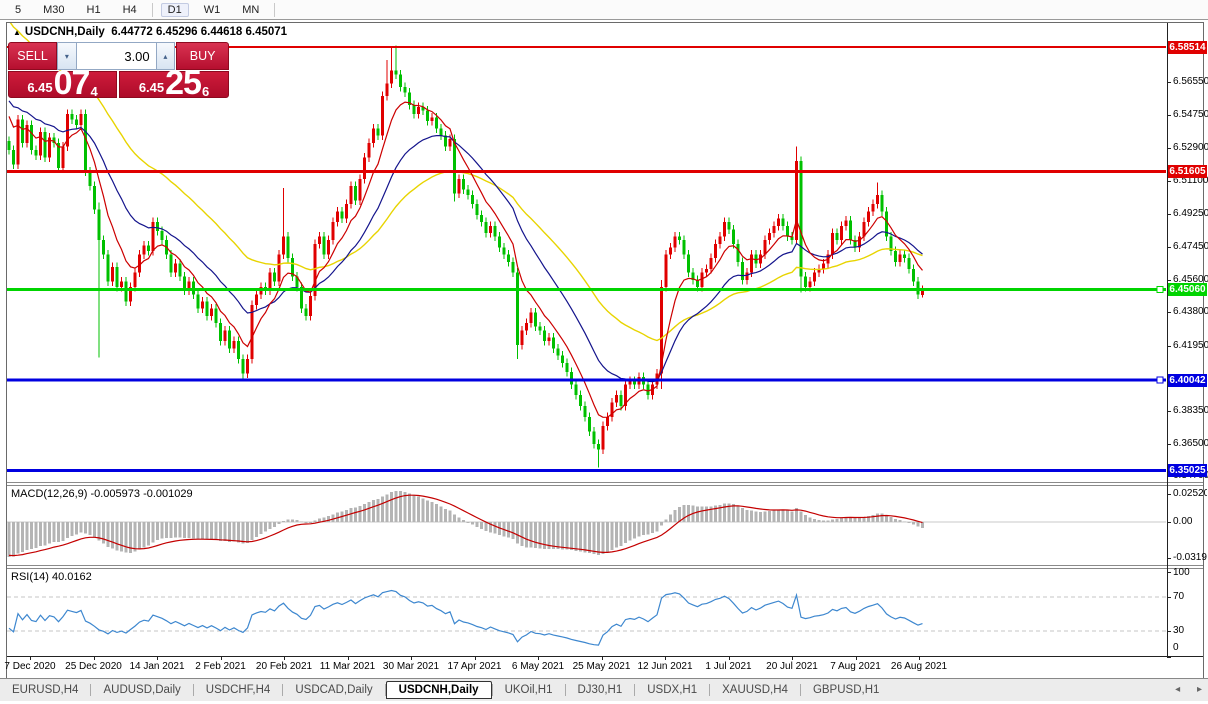 The width and height of the screenshot is (1208, 704). I want to click on timeframe-button-w1: W1, so click(212, 10).